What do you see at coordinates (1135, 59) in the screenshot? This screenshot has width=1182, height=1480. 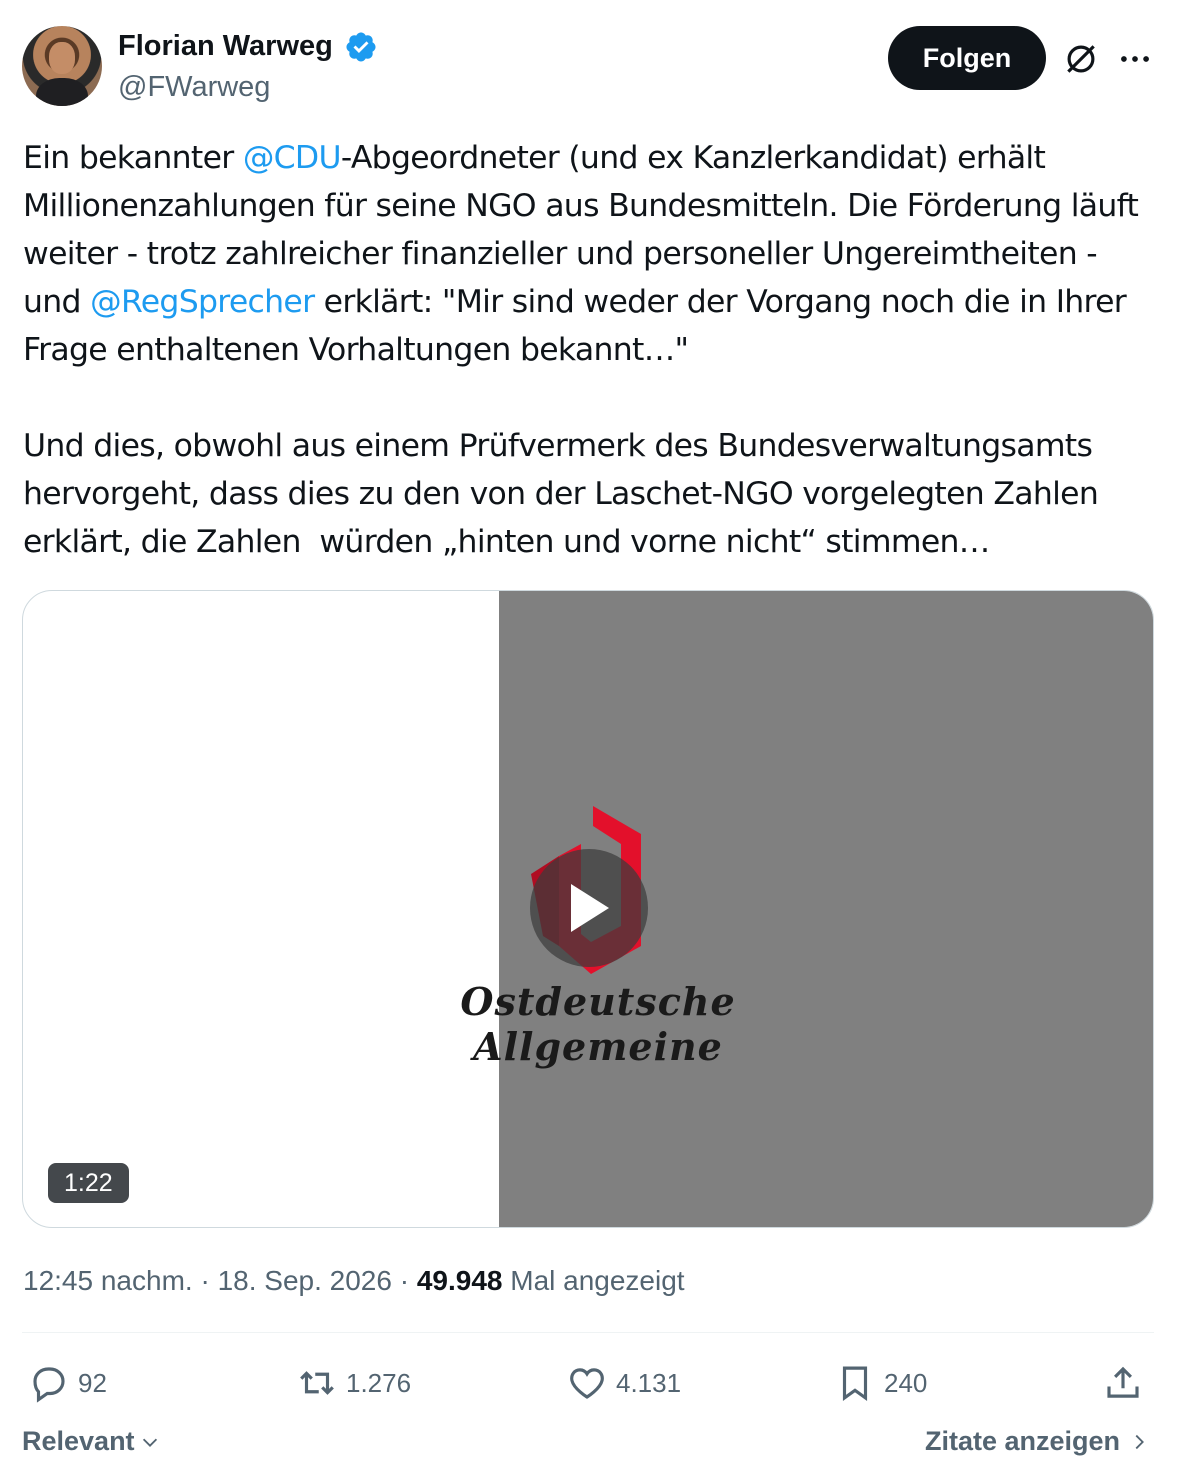 I see `more-options-icon` at bounding box center [1135, 59].